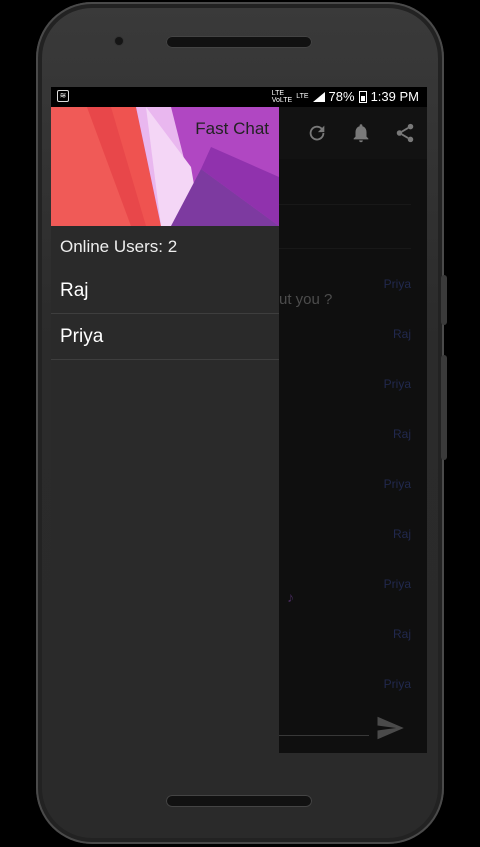 The width and height of the screenshot is (480, 847). What do you see at coordinates (239, 801) in the screenshot?
I see `bottom-speaker` at bounding box center [239, 801].